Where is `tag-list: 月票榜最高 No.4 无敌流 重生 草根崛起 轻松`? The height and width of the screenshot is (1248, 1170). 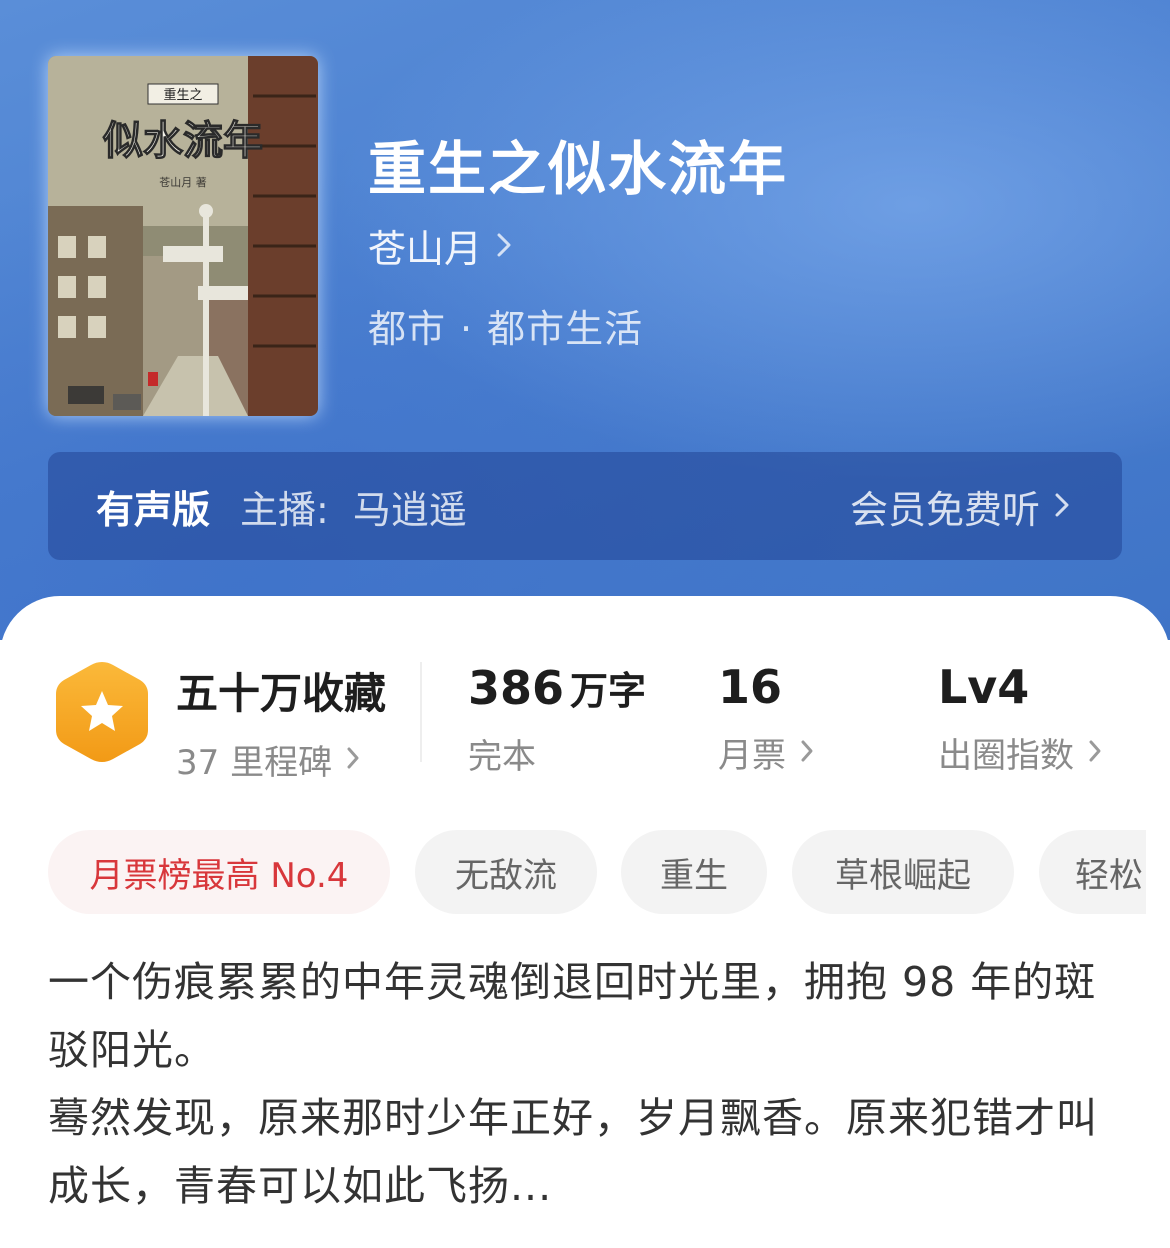
tag-list: 月票榜最高 No.4 无敌流 重生 草根崛起 轻松 is located at coordinates (597, 872).